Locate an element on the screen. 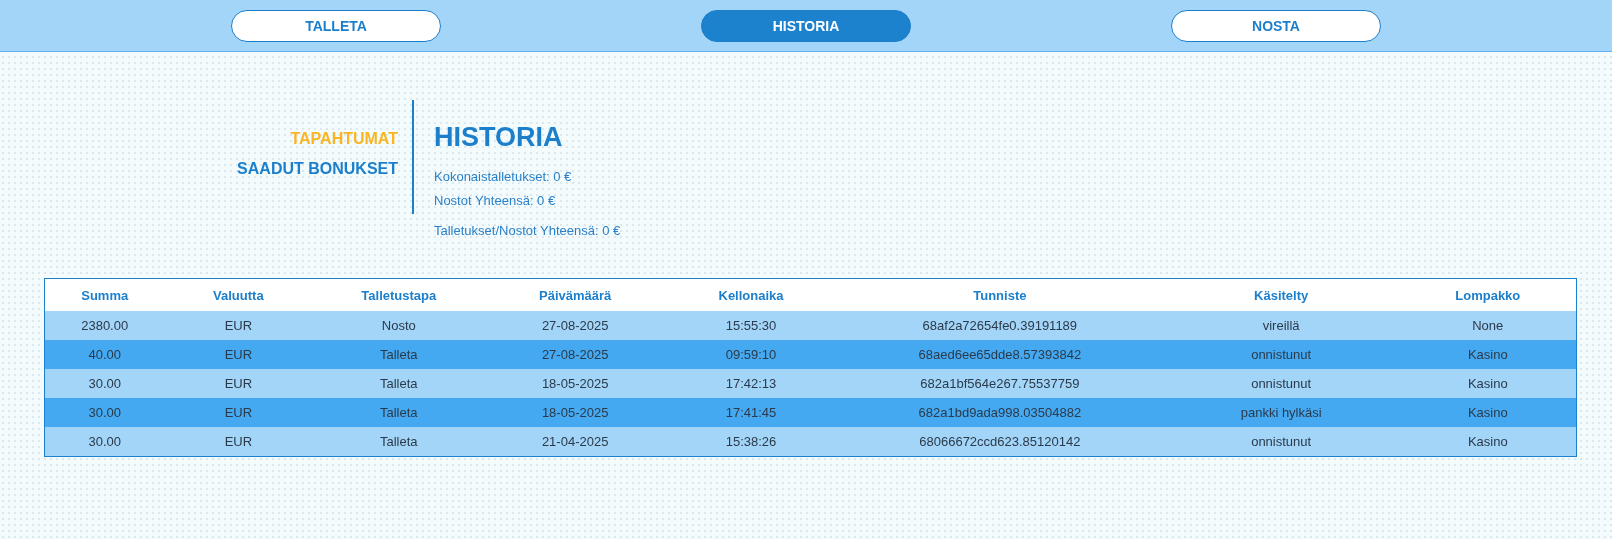  table-cell: None is located at coordinates (1488, 325).